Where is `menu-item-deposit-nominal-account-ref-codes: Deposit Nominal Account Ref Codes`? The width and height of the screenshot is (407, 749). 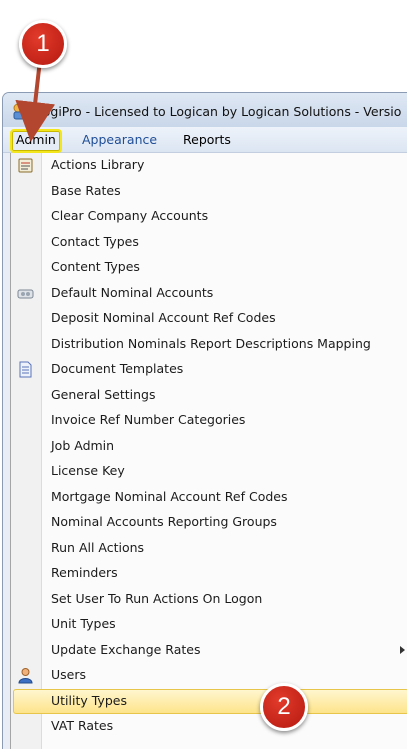 menu-item-deposit-nominal-account-ref-codes: Deposit Nominal Account Ref Codes is located at coordinates (209, 318).